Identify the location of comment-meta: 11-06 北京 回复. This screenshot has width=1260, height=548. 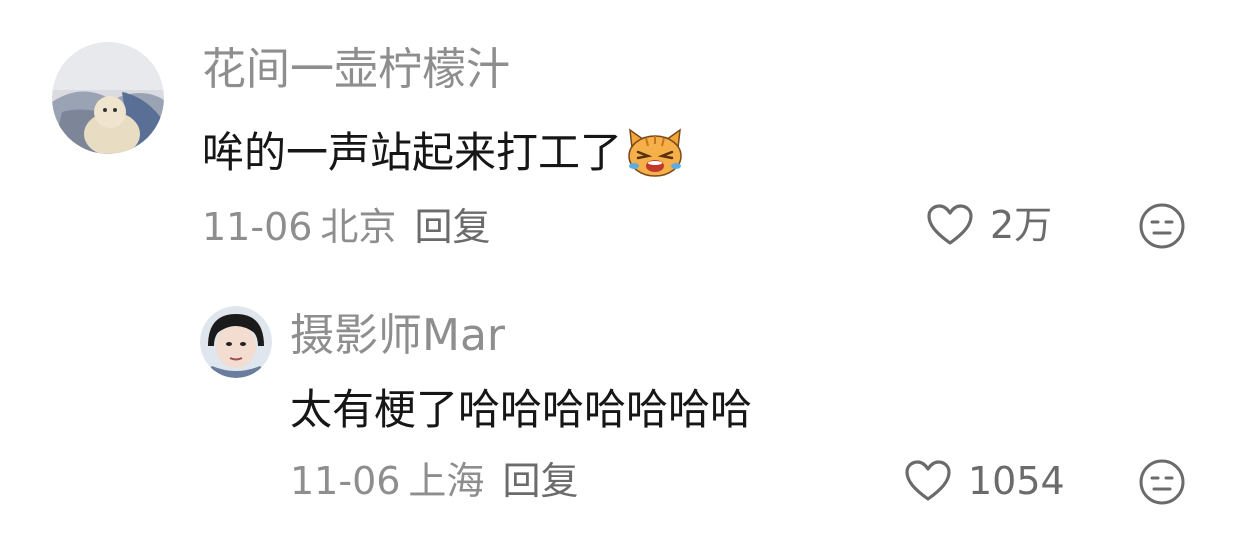
(346, 227).